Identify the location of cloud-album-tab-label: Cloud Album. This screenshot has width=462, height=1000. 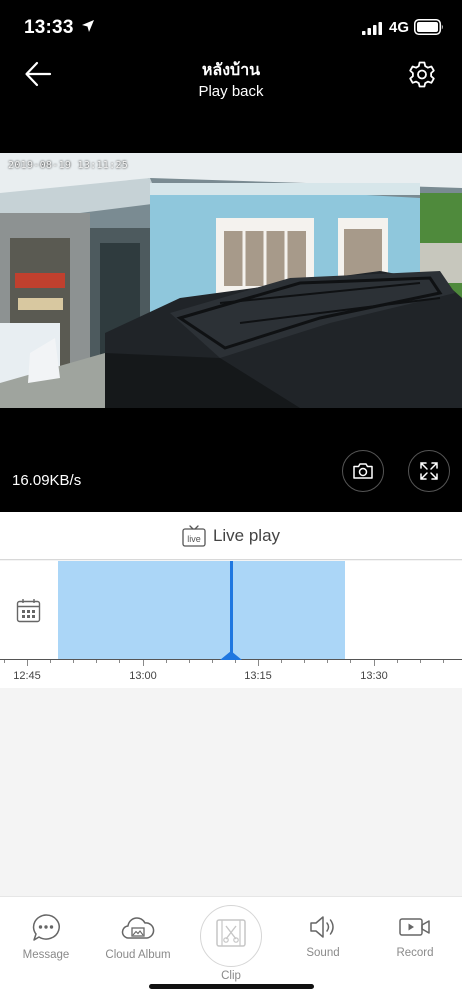
(138, 955).